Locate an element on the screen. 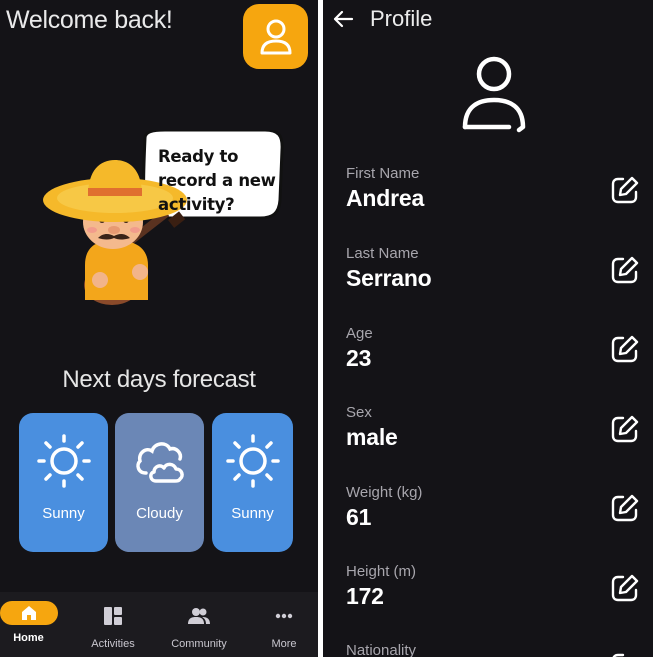 The height and width of the screenshot is (657, 653). user-icon is located at coordinates (275, 36).